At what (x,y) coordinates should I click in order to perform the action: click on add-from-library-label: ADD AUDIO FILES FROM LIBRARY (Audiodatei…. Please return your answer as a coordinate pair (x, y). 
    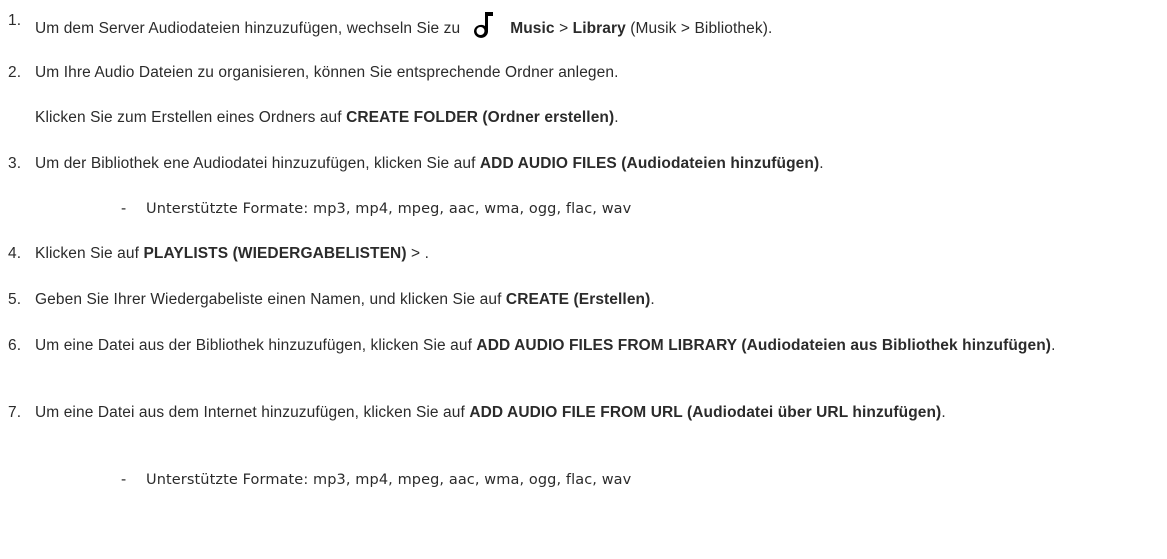
    Looking at the image, I should click on (764, 345).